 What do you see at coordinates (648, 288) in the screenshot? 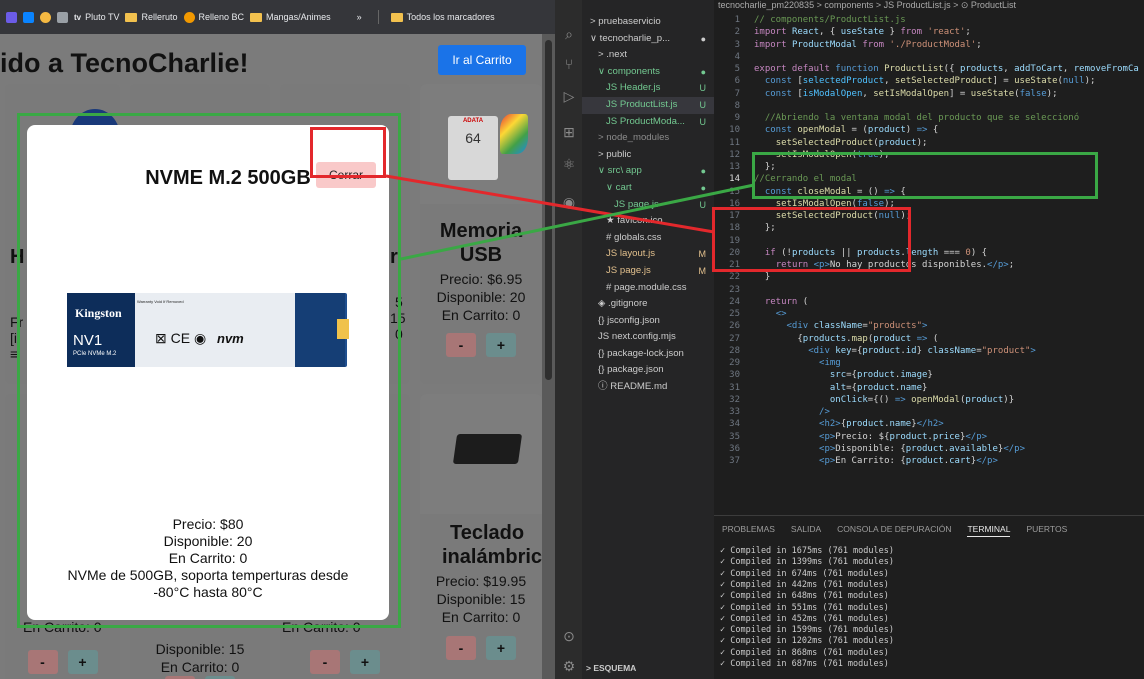
I see `explorer-item: # page.module.css` at bounding box center [648, 288].